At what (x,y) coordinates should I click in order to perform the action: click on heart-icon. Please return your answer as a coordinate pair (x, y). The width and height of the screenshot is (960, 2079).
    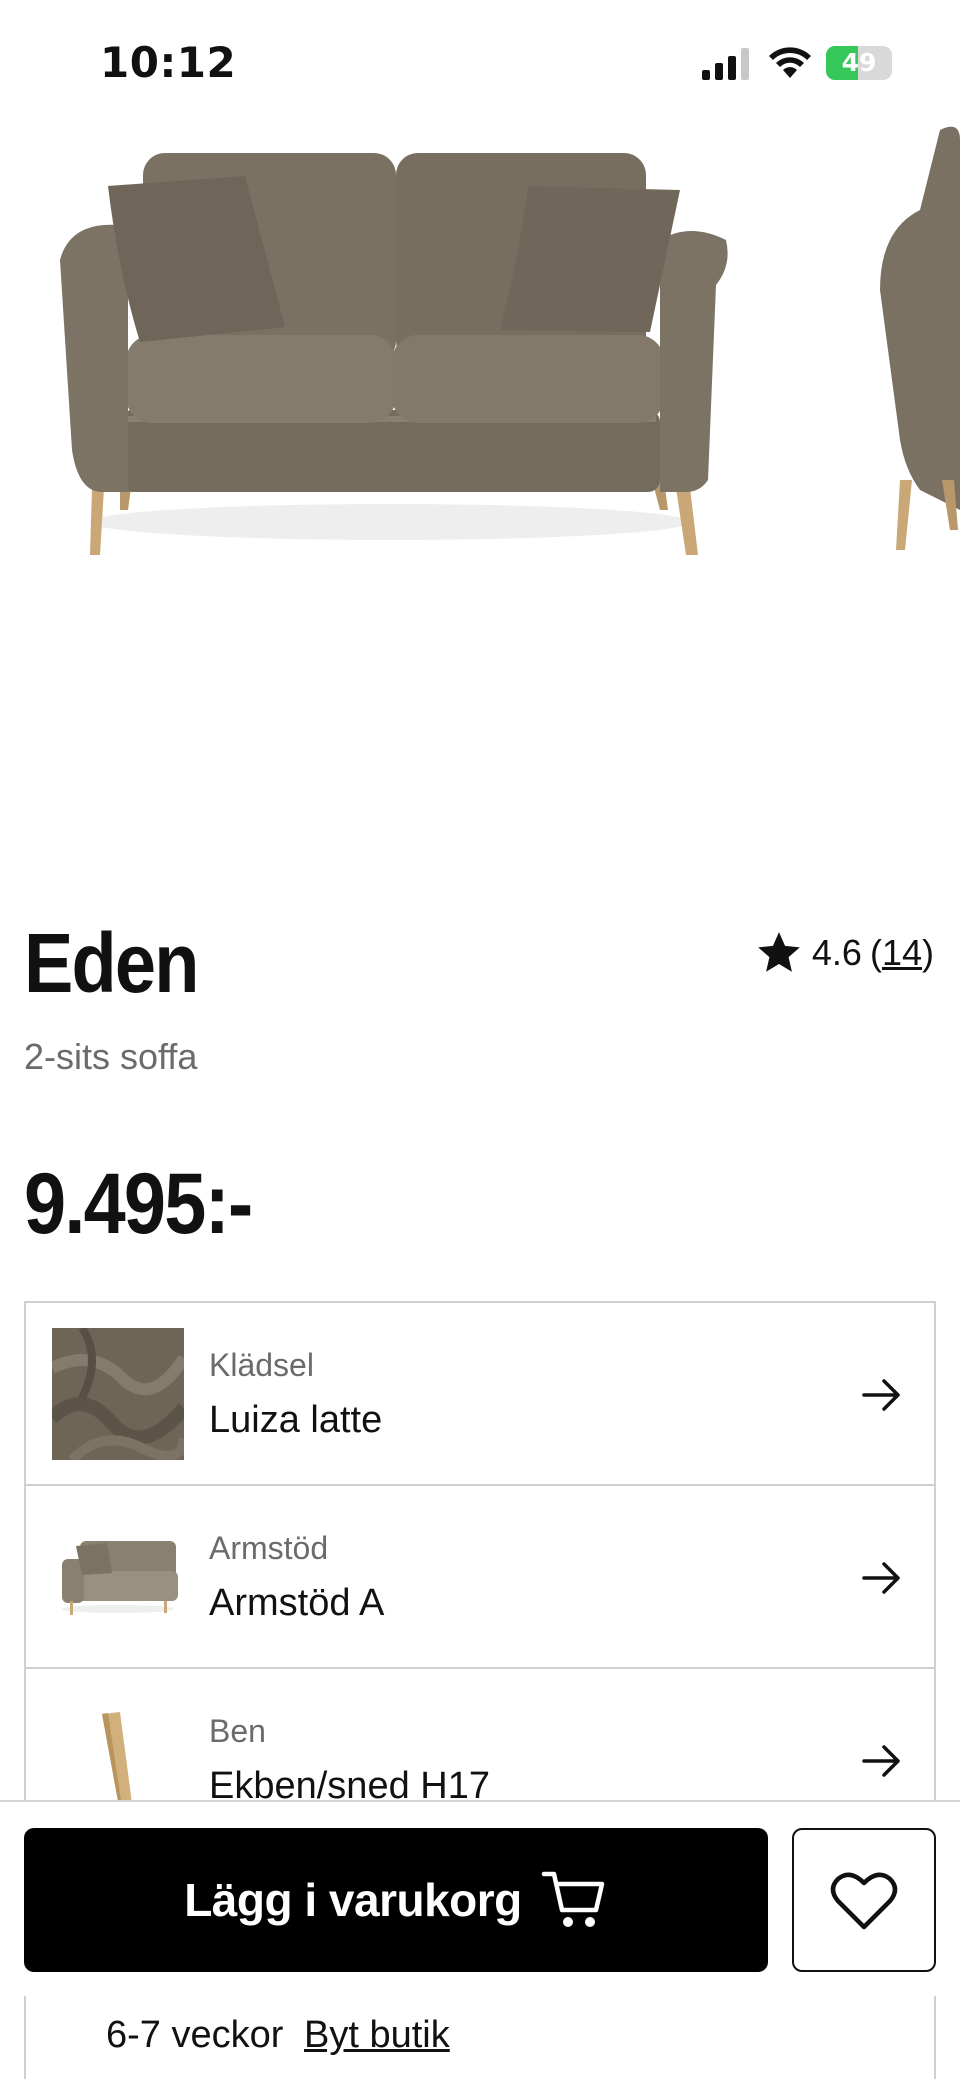
    Looking at the image, I should click on (864, 1901).